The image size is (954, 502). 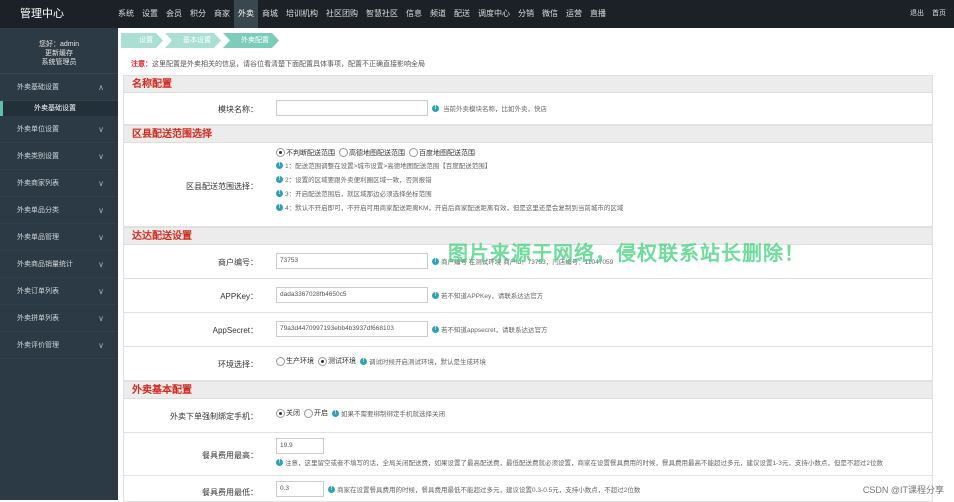 What do you see at coordinates (574, 14) in the screenshot?
I see `topnav-item: 运营` at bounding box center [574, 14].